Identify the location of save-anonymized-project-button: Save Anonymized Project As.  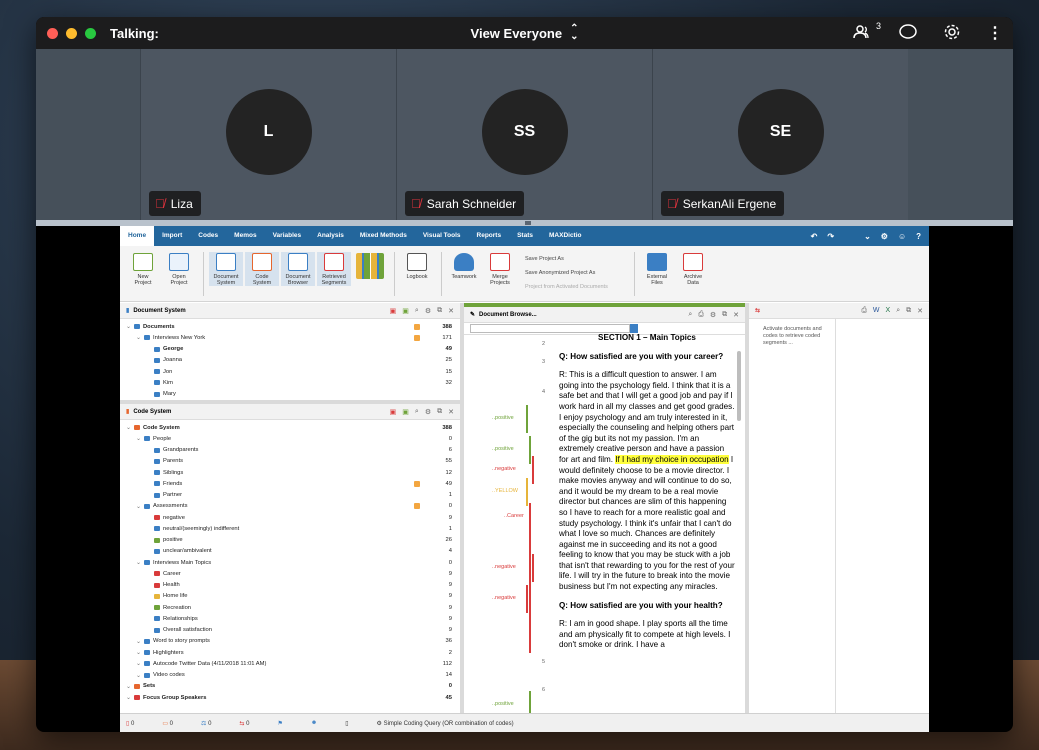
(577, 273).